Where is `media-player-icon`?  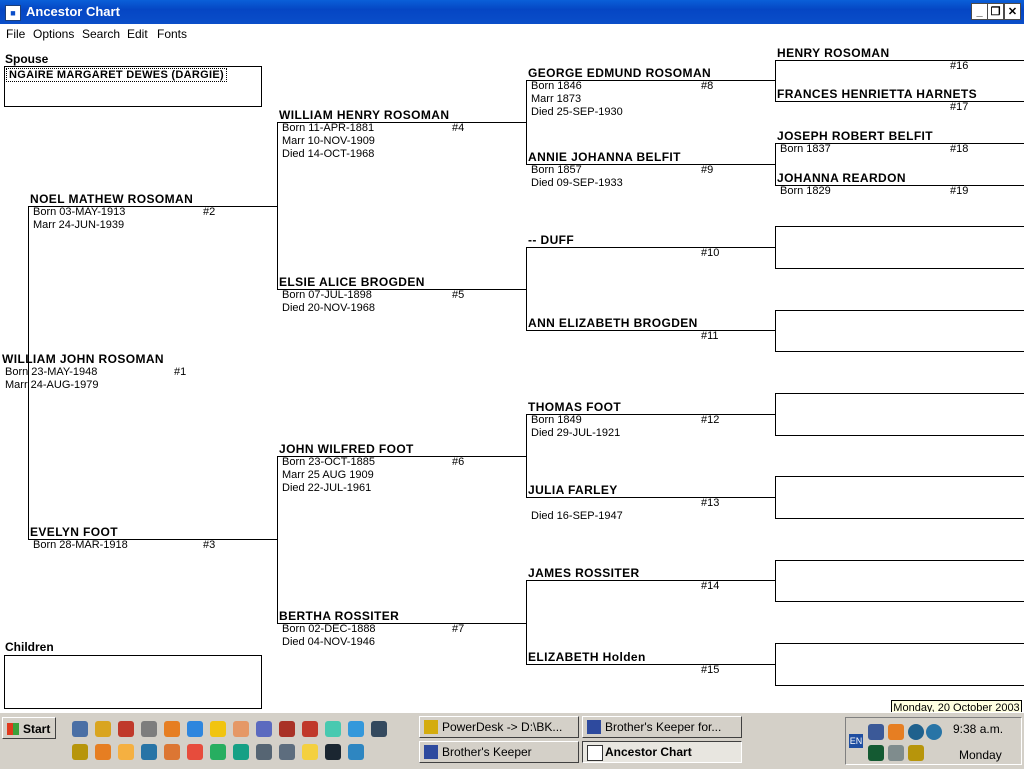 media-player-icon is located at coordinates (149, 752).